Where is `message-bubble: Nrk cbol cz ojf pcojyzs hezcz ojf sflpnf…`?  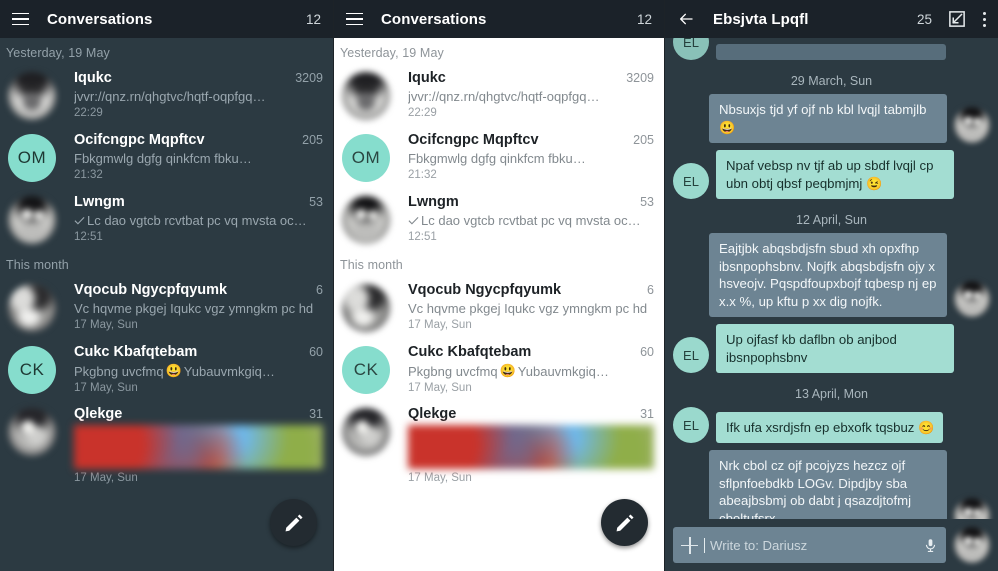 message-bubble: Nrk cbol cz ojf pcojyzs hezcz ojf sflpnf… is located at coordinates (828, 484).